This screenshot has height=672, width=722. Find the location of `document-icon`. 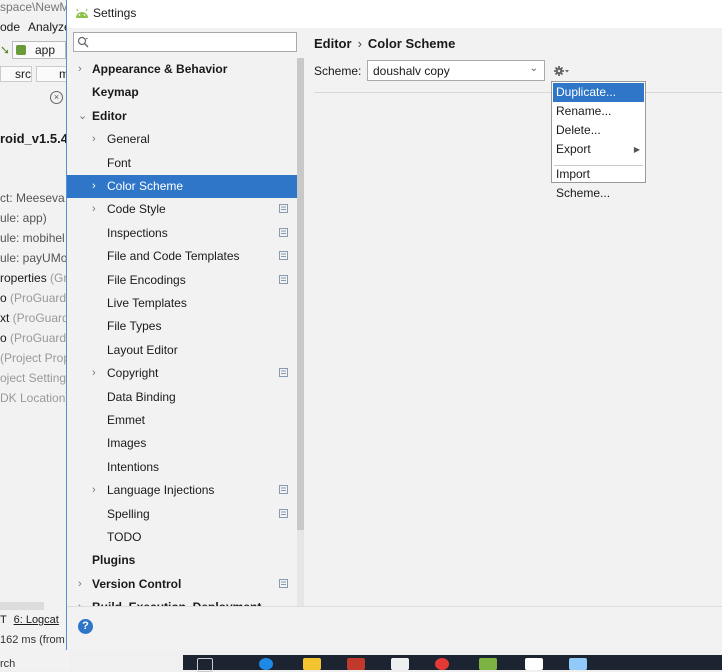

document-icon is located at coordinates (534, 664).